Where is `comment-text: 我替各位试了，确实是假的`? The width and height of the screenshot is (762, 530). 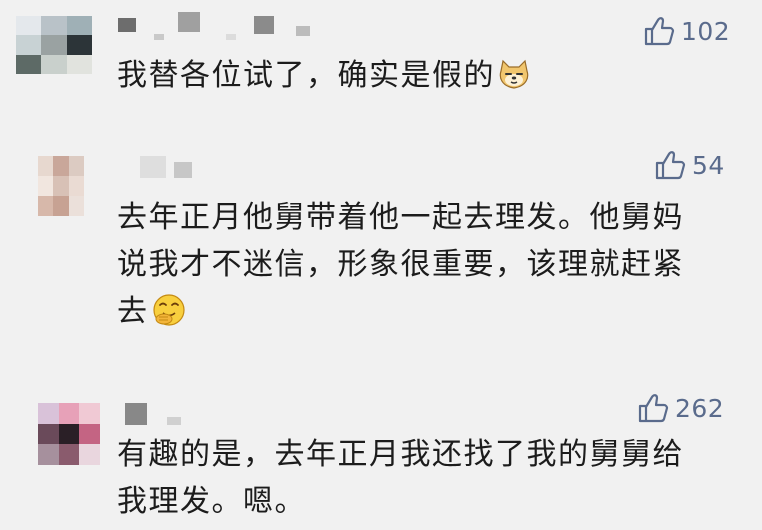 comment-text: 我替各位试了，确实是假的 is located at coordinates (324, 78).